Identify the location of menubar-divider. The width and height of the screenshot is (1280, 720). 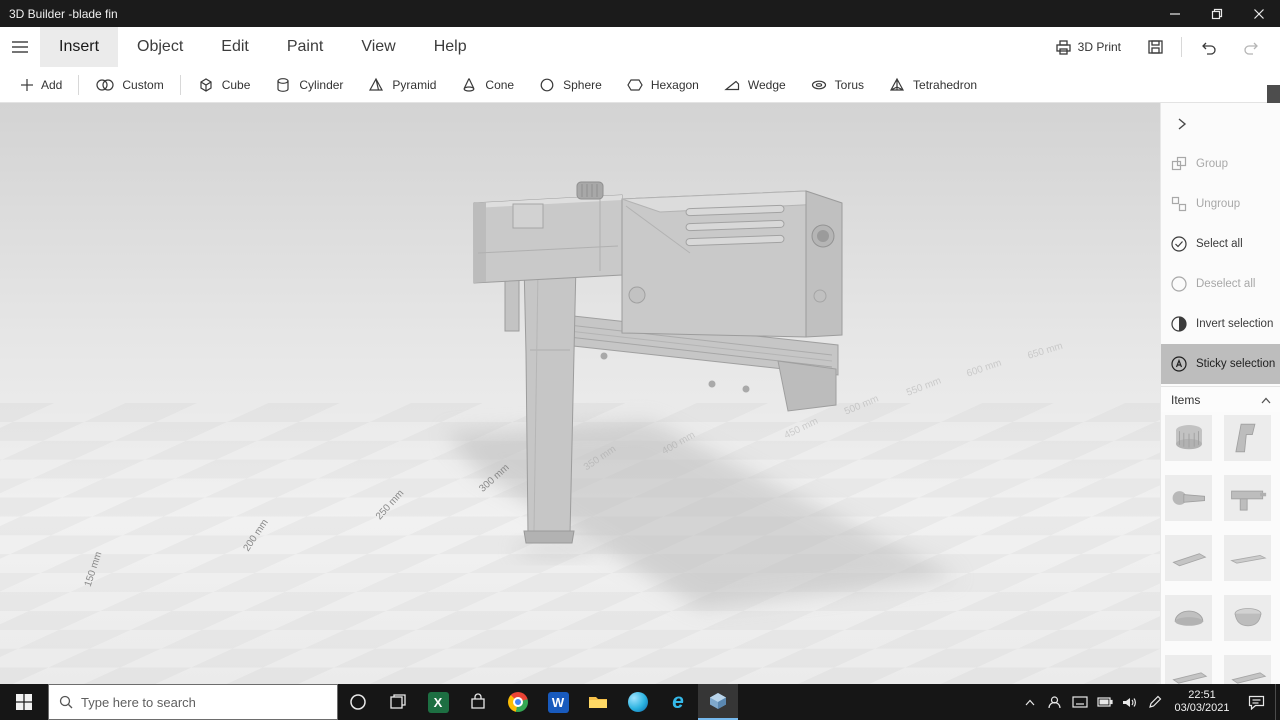
(1181, 47).